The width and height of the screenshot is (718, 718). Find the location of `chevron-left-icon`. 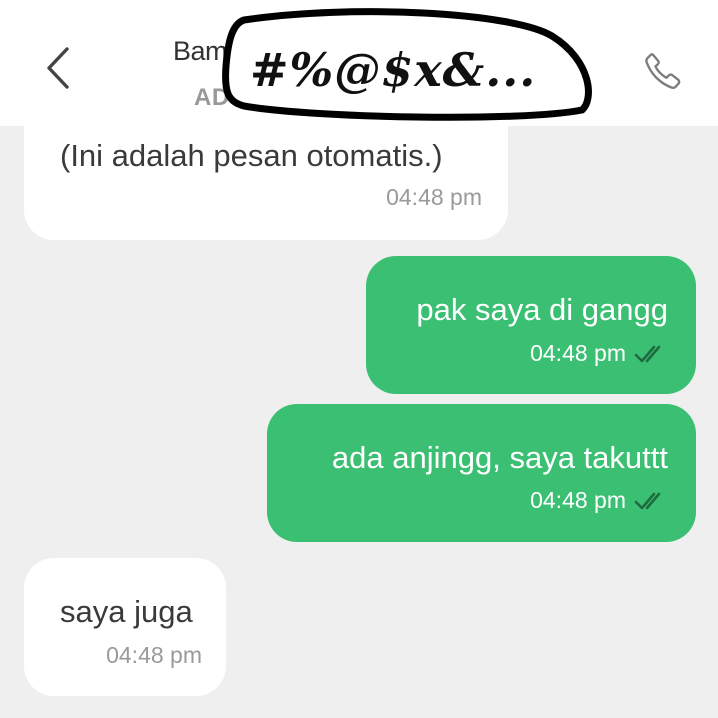

chevron-left-icon is located at coordinates (58, 68).